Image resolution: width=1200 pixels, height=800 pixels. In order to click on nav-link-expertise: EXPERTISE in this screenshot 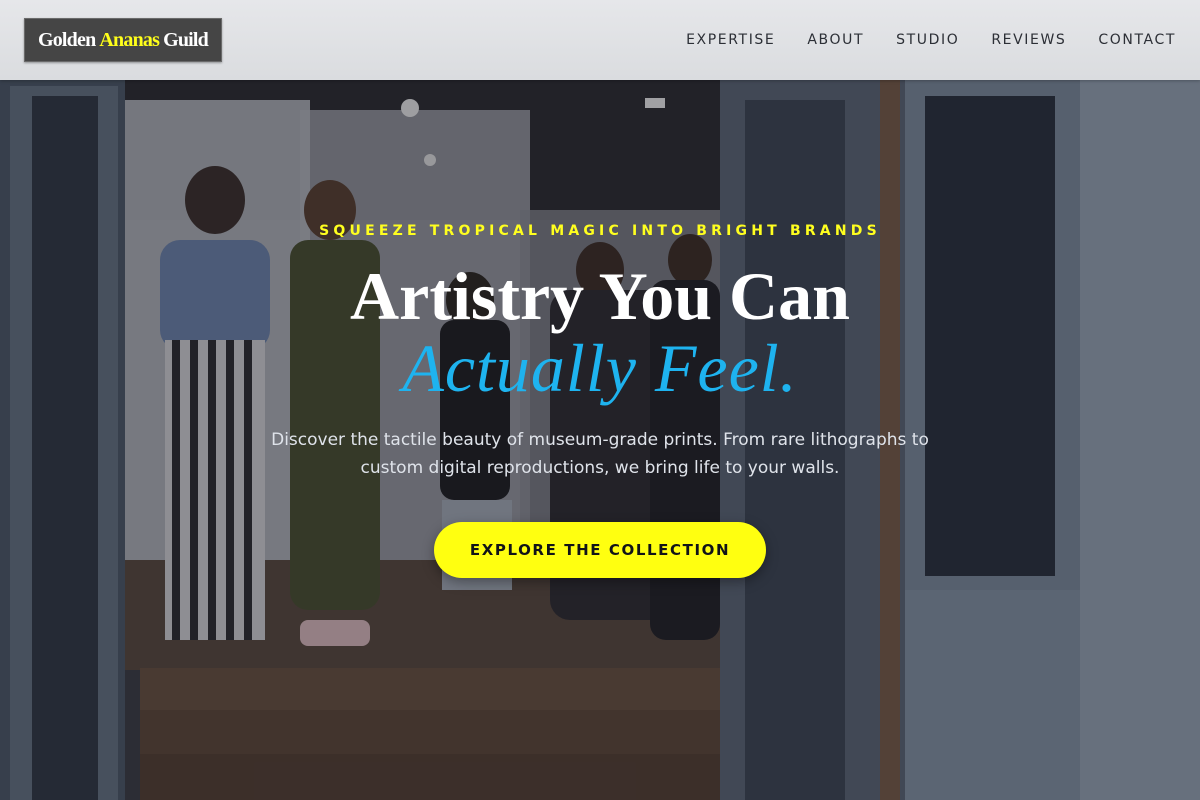, I will do `click(730, 40)`.